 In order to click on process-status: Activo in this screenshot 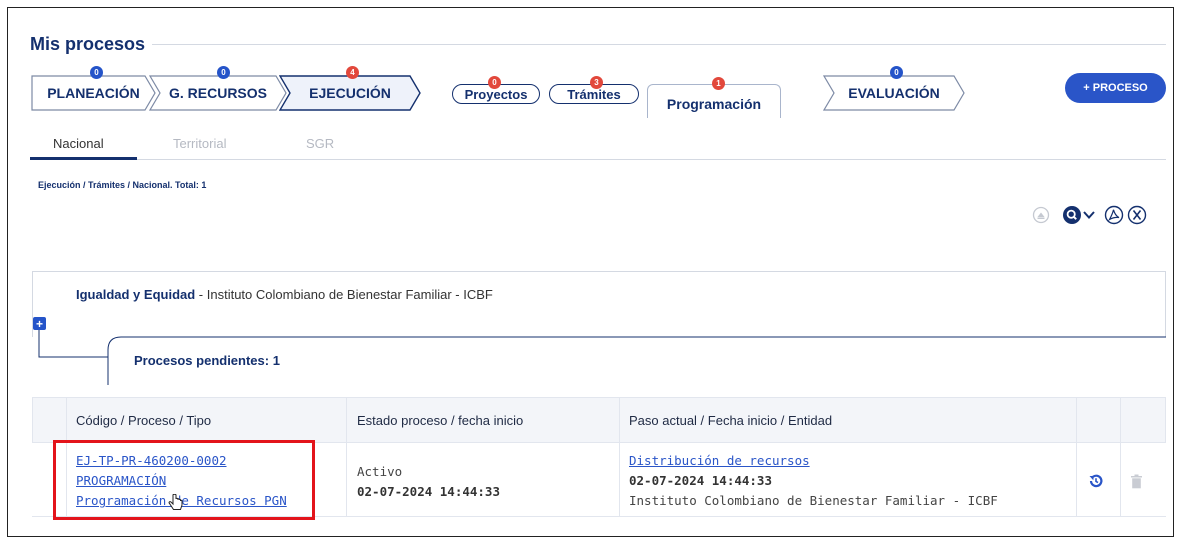, I will do `click(380, 471)`.